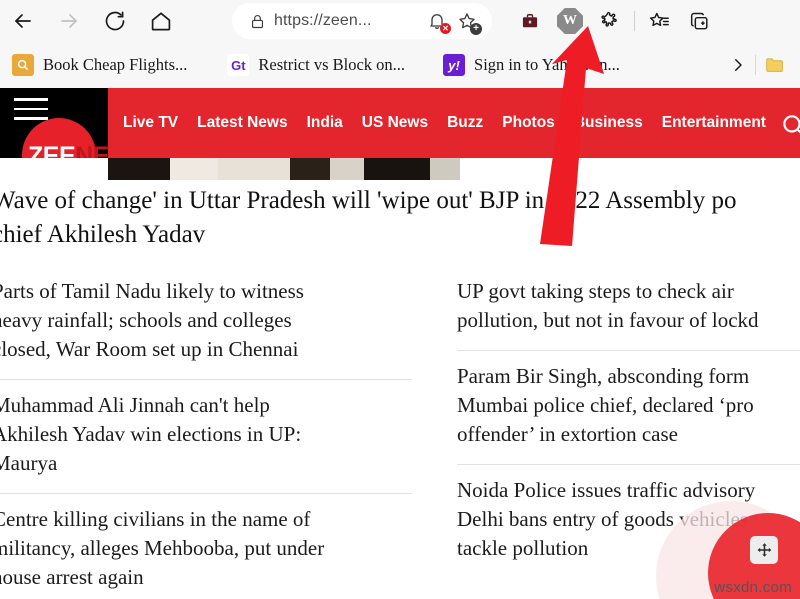 The image size is (800, 599). I want to click on toolbar-icon-group: W, so click(614, 21).